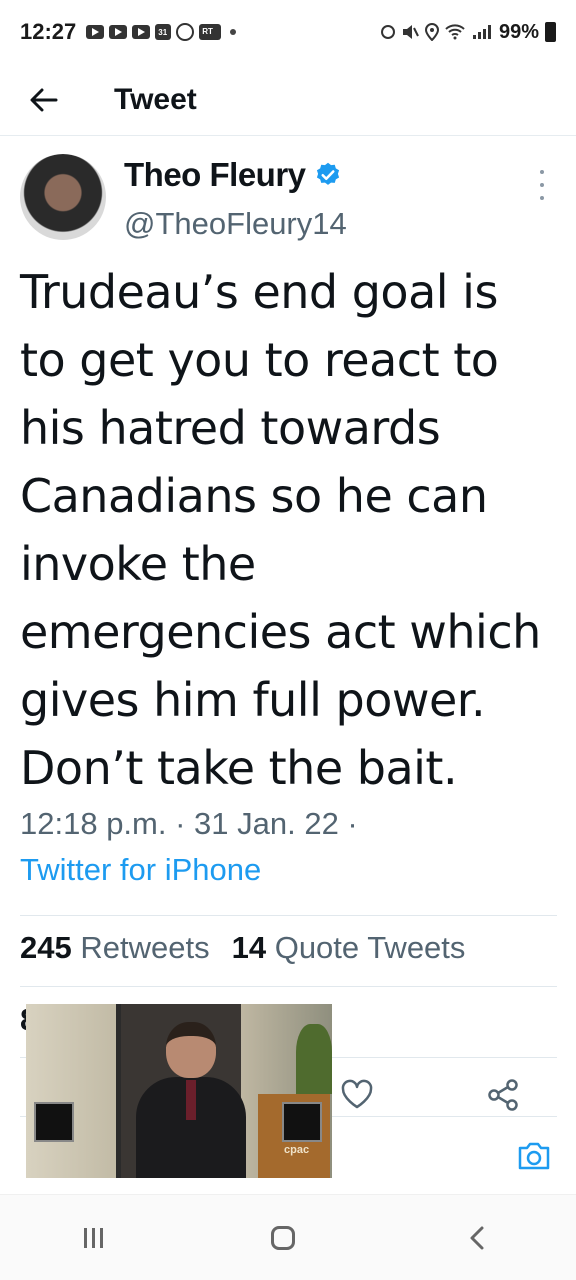  What do you see at coordinates (478, 1238) in the screenshot?
I see `nav-back-button` at bounding box center [478, 1238].